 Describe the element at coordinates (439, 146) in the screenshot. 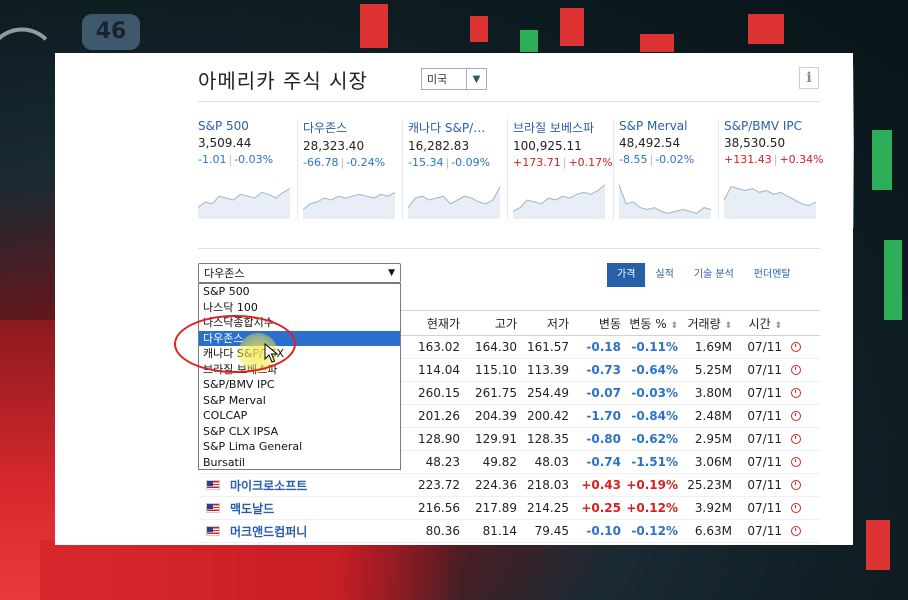

I see `index-price: 16,282.83` at that location.